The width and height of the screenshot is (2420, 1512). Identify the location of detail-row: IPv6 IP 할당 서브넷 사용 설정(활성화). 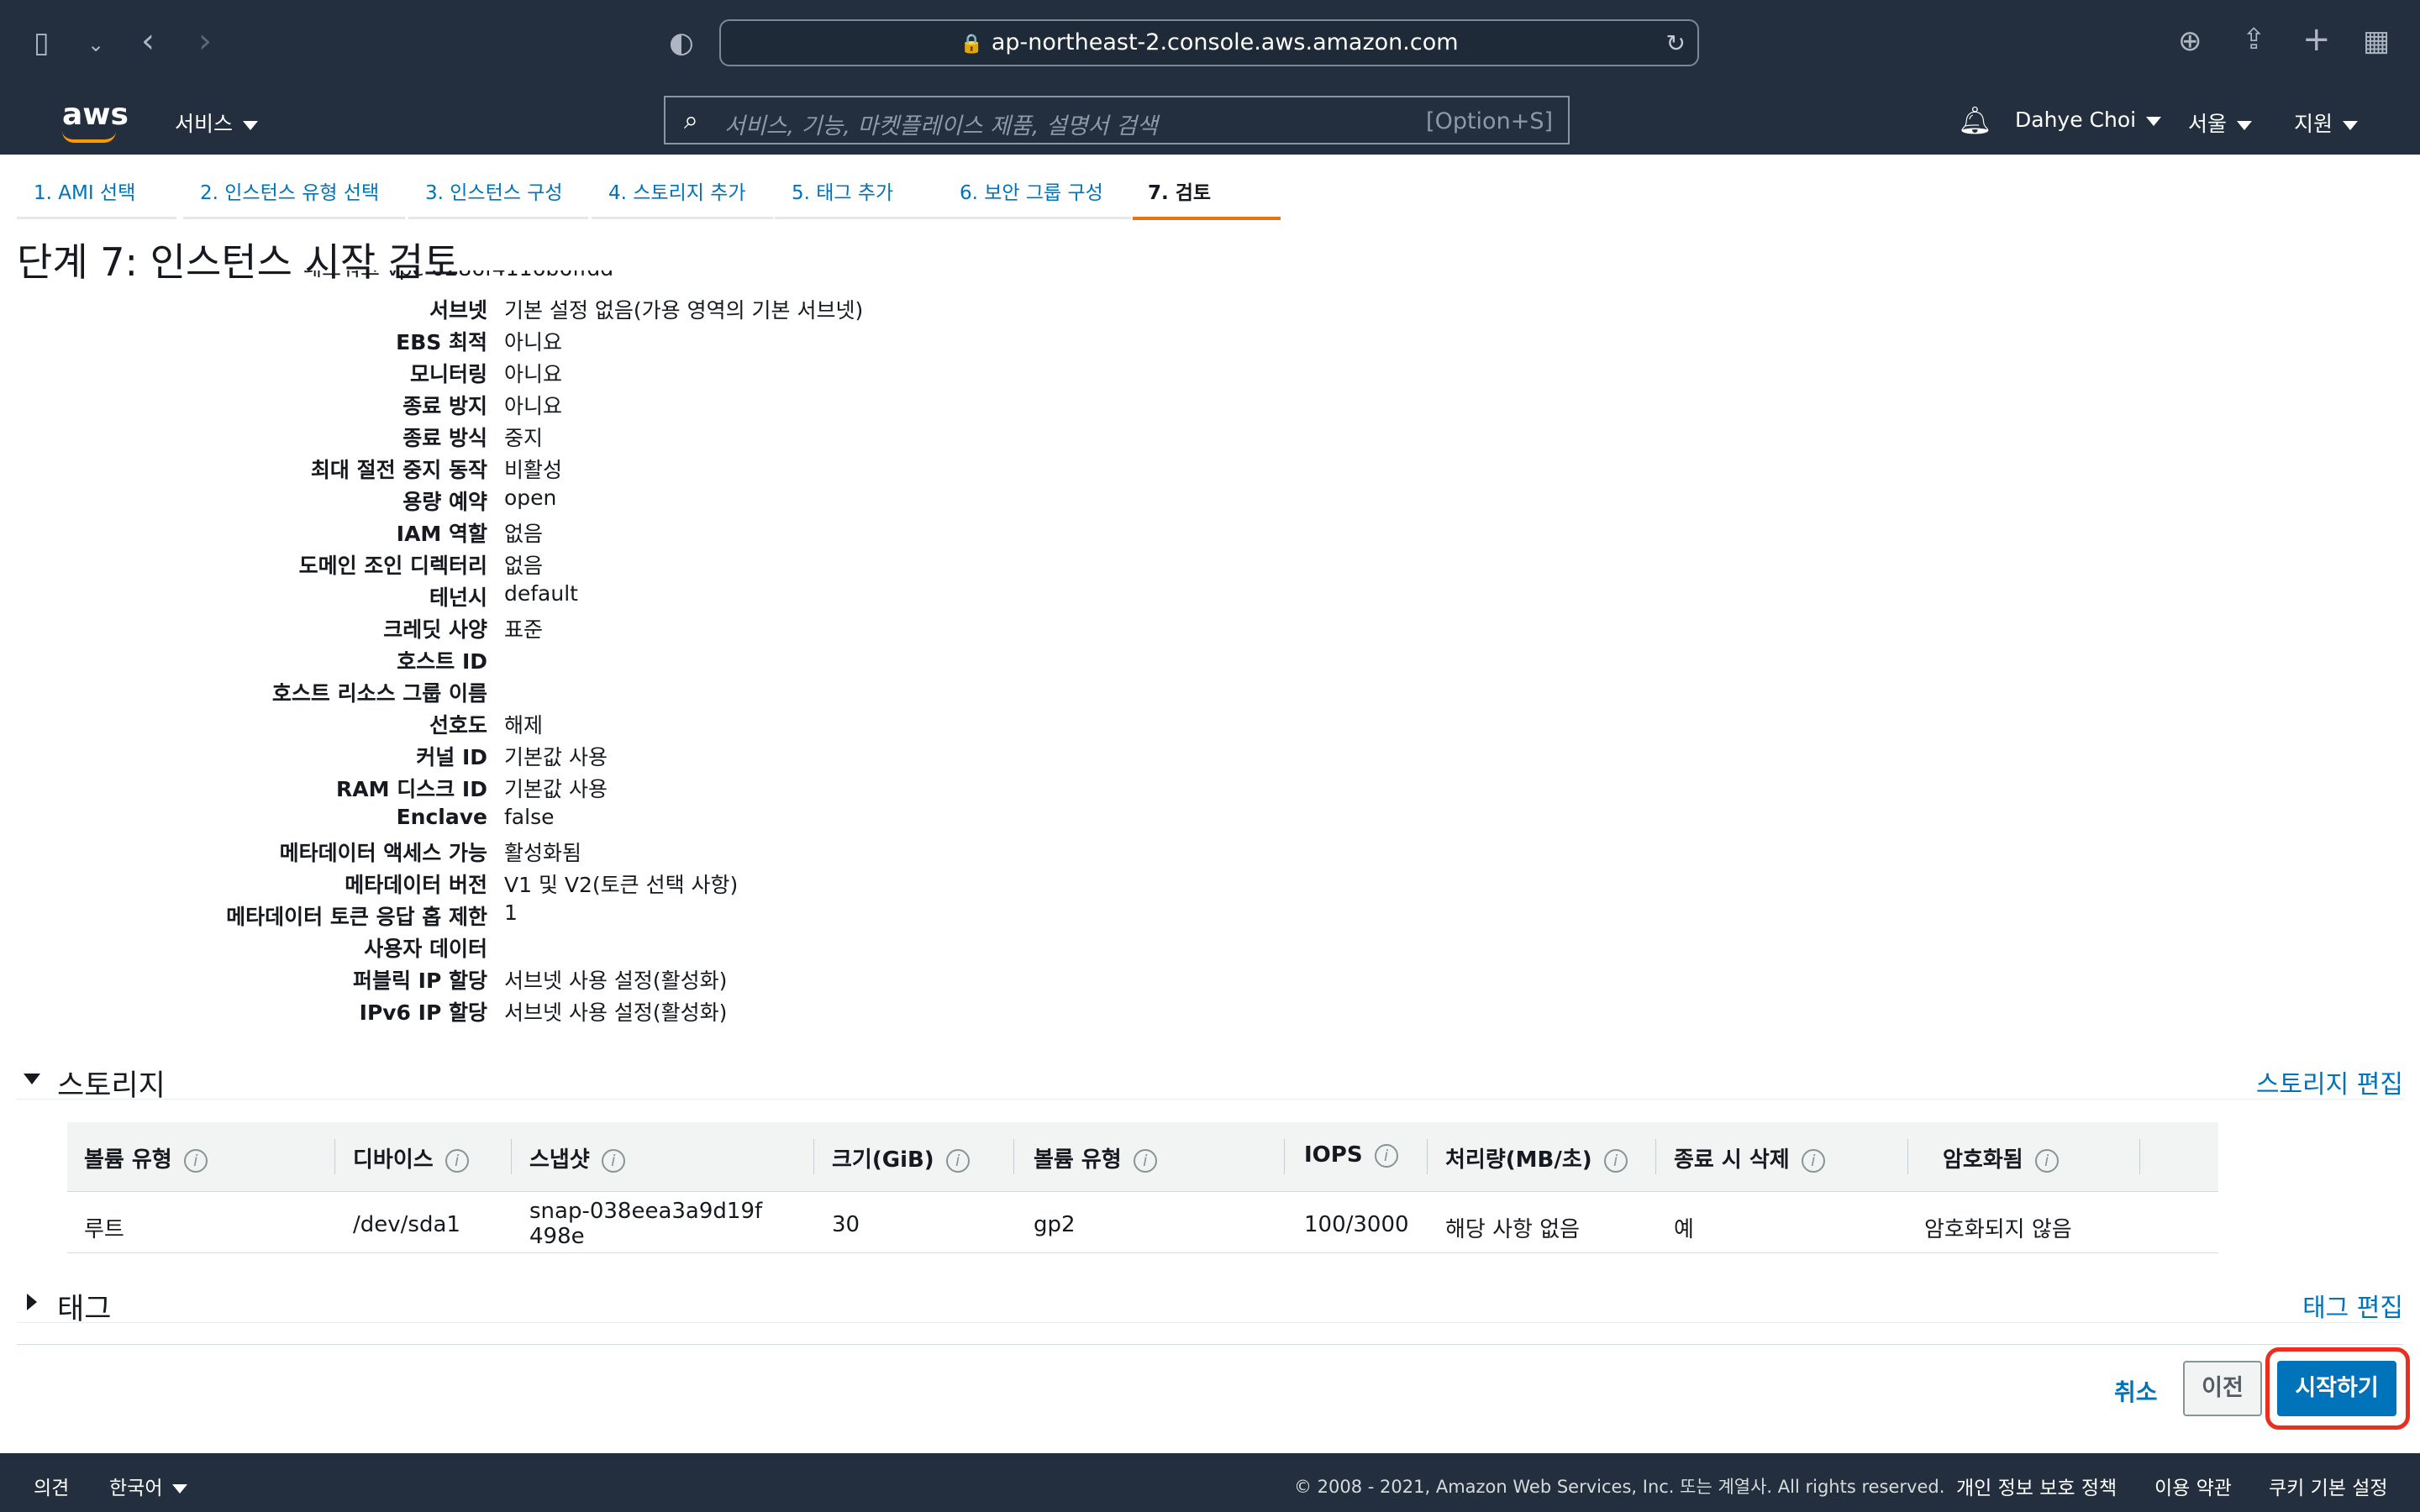
(543, 1012).